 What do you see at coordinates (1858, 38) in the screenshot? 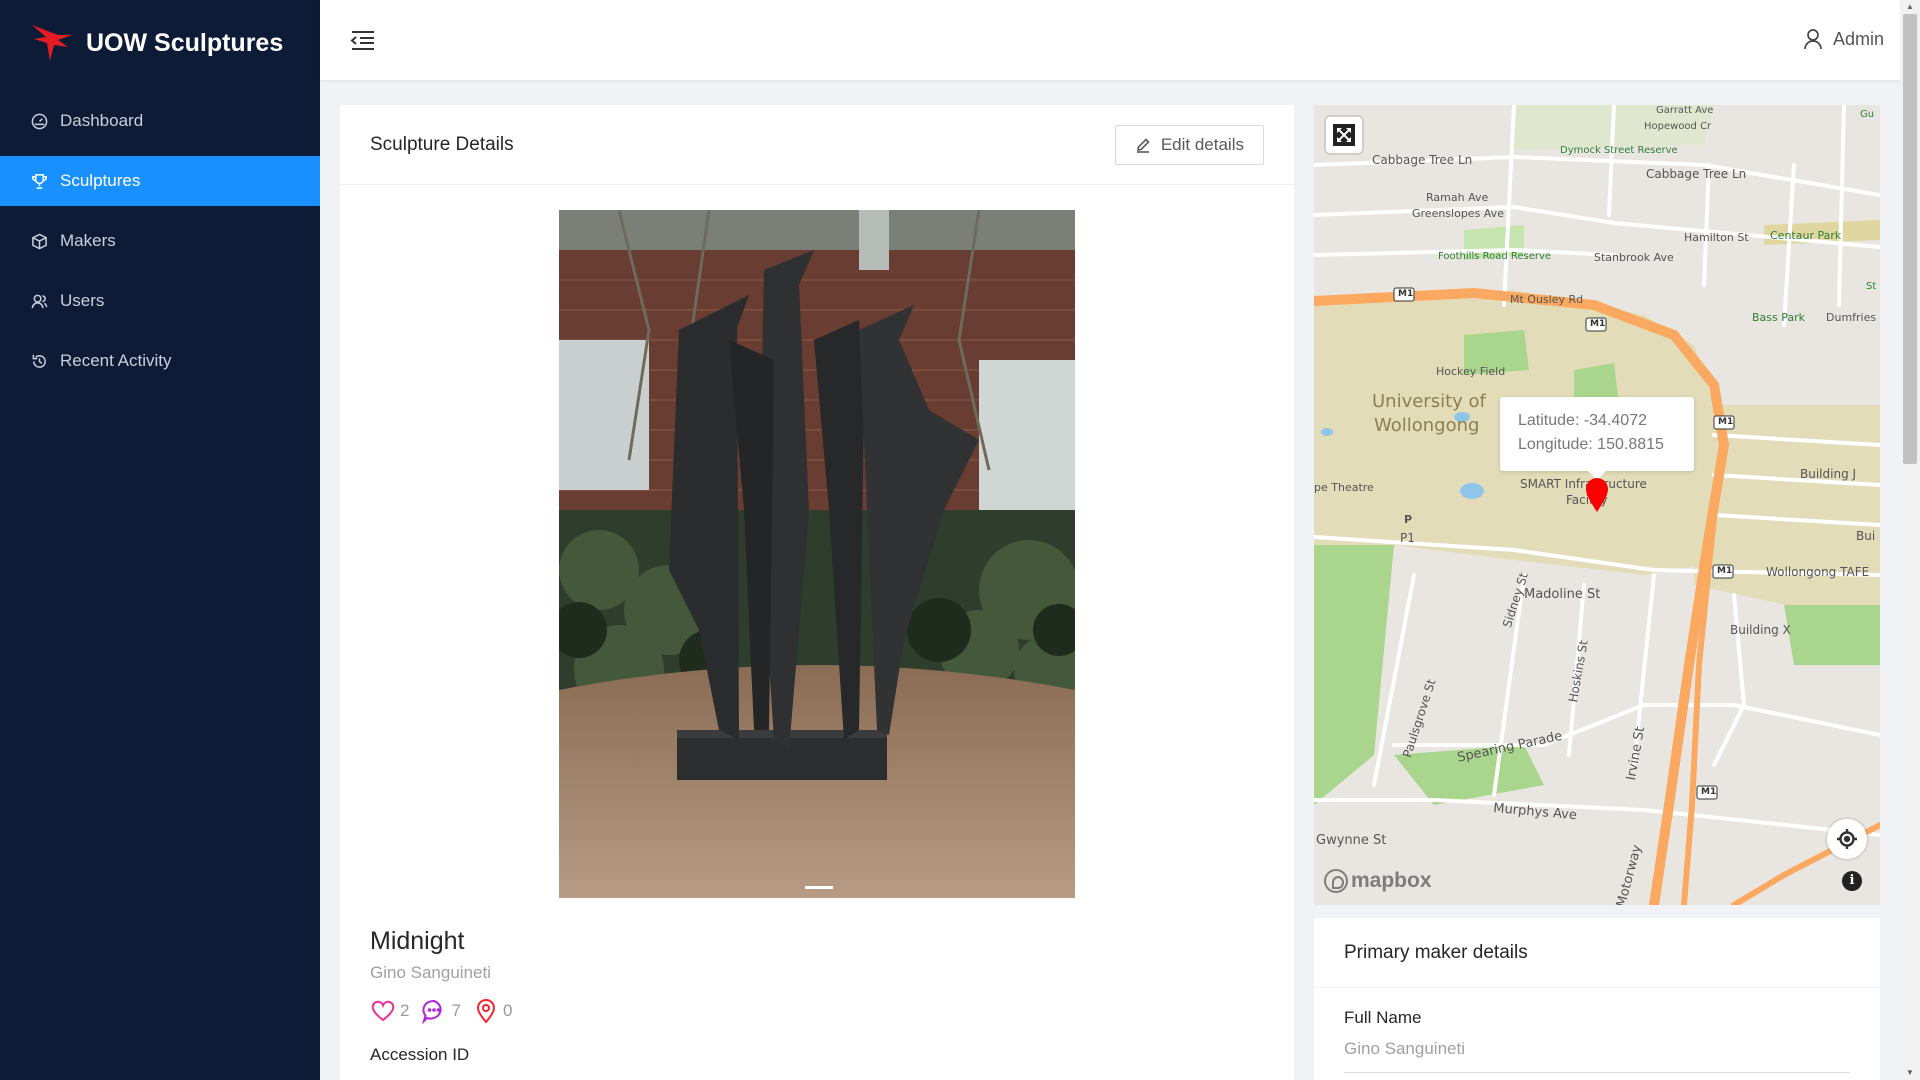
I see `user-name: Admin` at bounding box center [1858, 38].